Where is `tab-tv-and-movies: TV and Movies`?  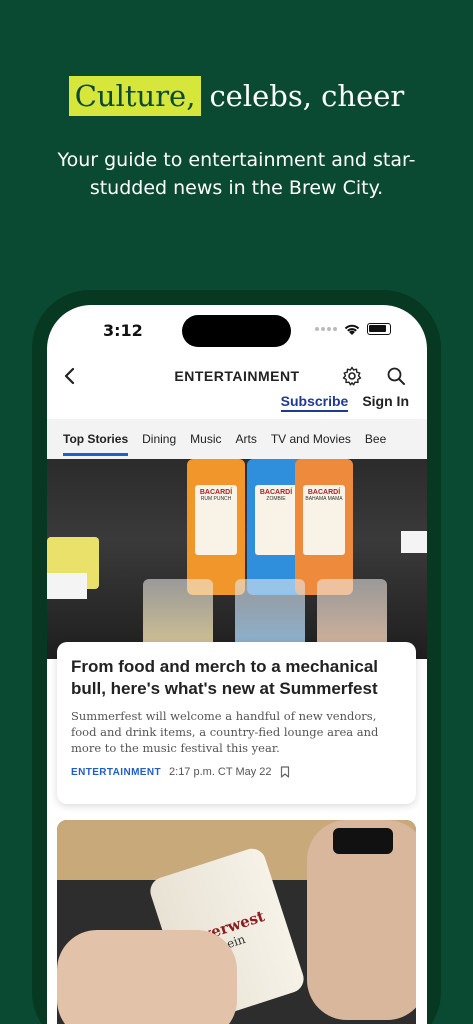 tab-tv-and-movies: TV and Movies is located at coordinates (311, 439).